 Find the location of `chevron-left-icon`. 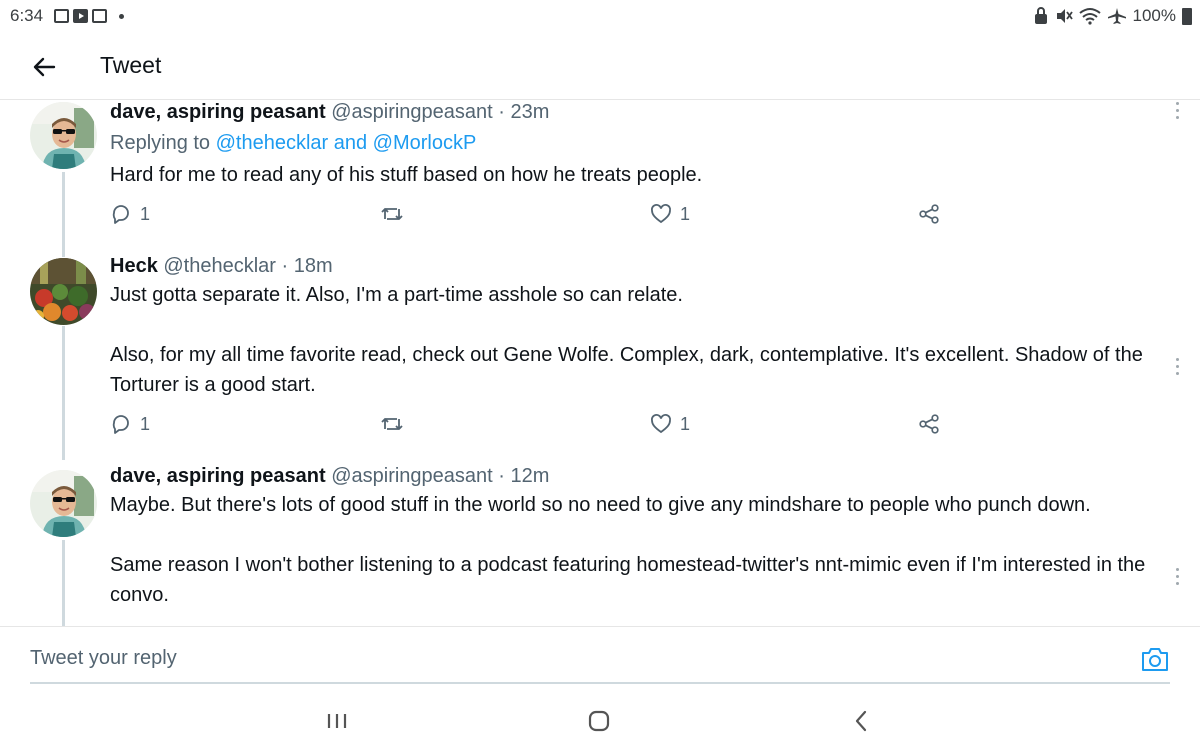

chevron-left-icon is located at coordinates (861, 721).